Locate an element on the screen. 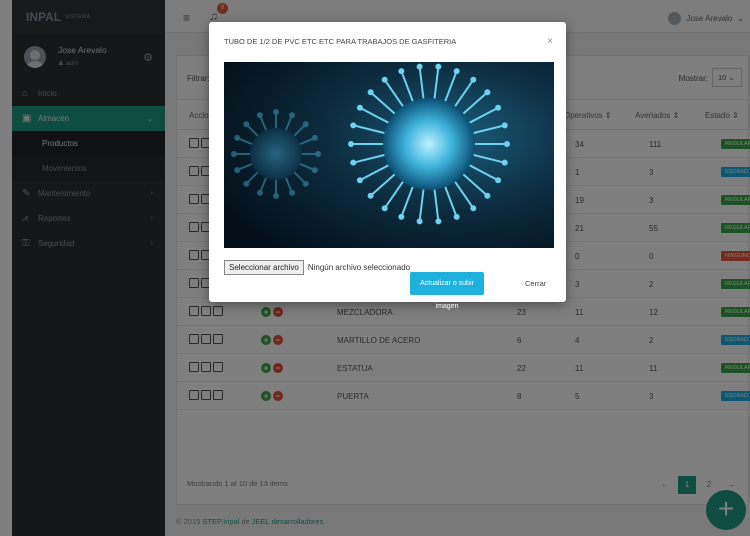  file-status: Ningún archivo seleccionado is located at coordinates (359, 267).